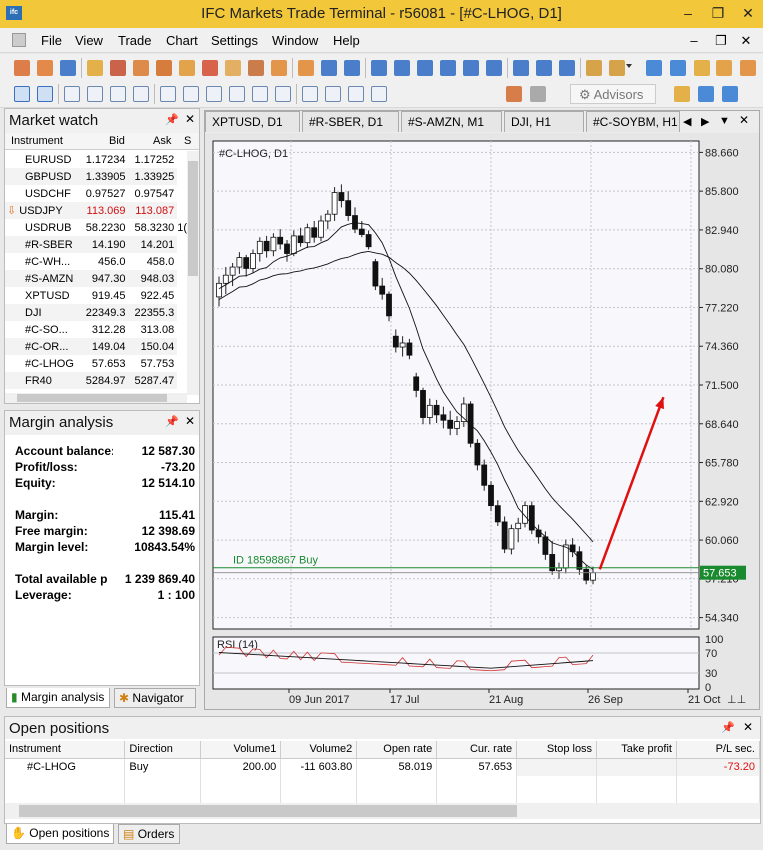  Describe the element at coordinates (141, 68) in the screenshot. I see `print-icon` at that location.